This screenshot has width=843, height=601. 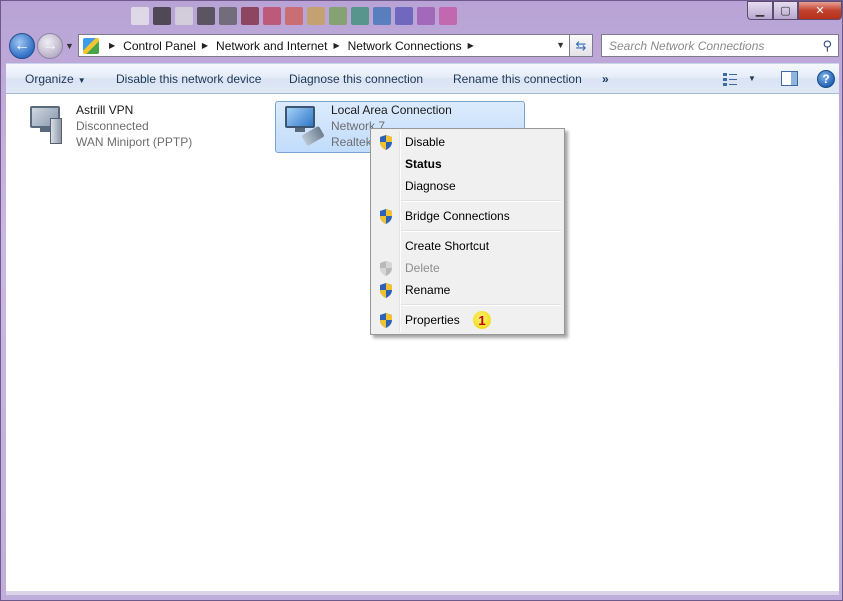 What do you see at coordinates (789, 78) in the screenshot?
I see `preview-pane-icon` at bounding box center [789, 78].